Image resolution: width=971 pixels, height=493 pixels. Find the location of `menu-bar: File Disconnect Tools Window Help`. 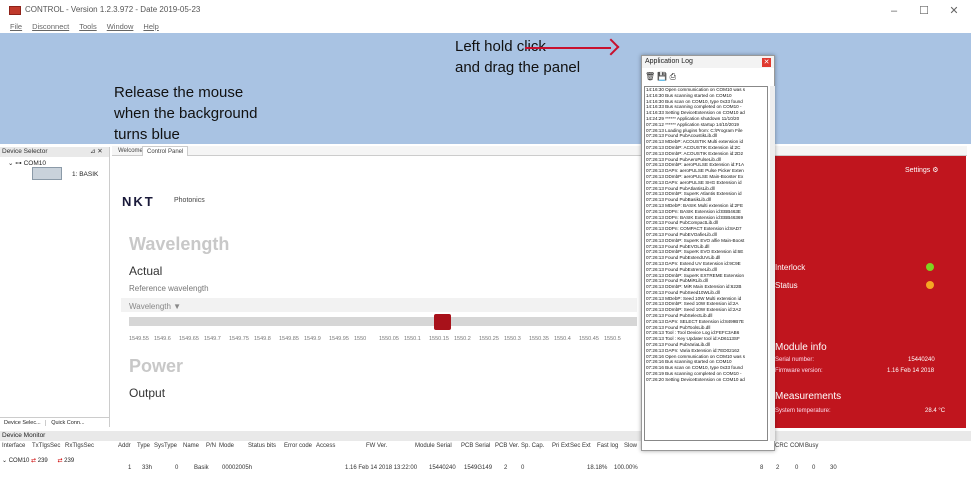

menu-bar: File Disconnect Tools Window Help is located at coordinates (485, 27).